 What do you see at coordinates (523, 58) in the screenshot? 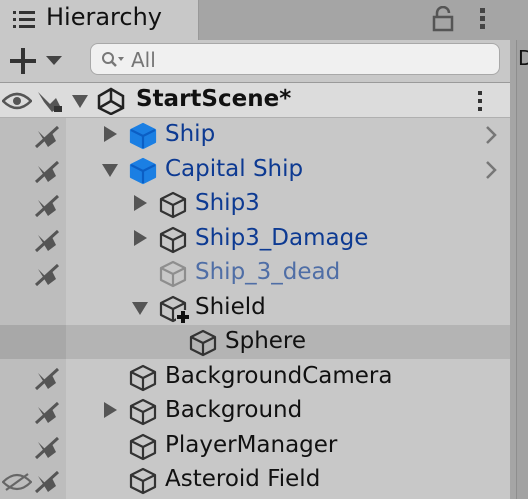
I see `inspector-edge-letter: D` at bounding box center [523, 58].